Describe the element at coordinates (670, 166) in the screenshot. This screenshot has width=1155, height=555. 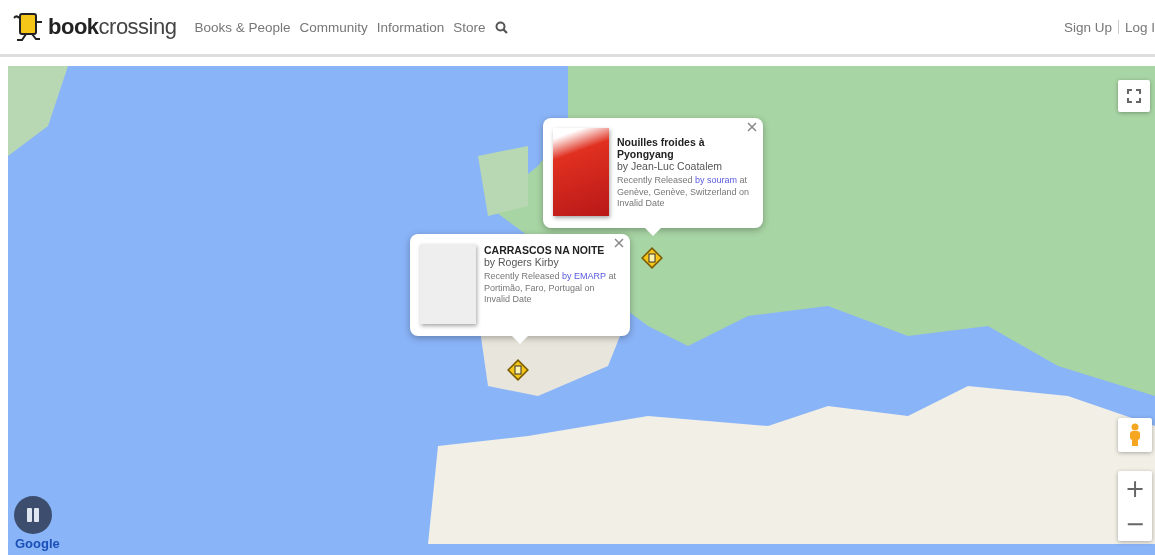
I see `book-author: by Jean-Luc Coatalem` at that location.